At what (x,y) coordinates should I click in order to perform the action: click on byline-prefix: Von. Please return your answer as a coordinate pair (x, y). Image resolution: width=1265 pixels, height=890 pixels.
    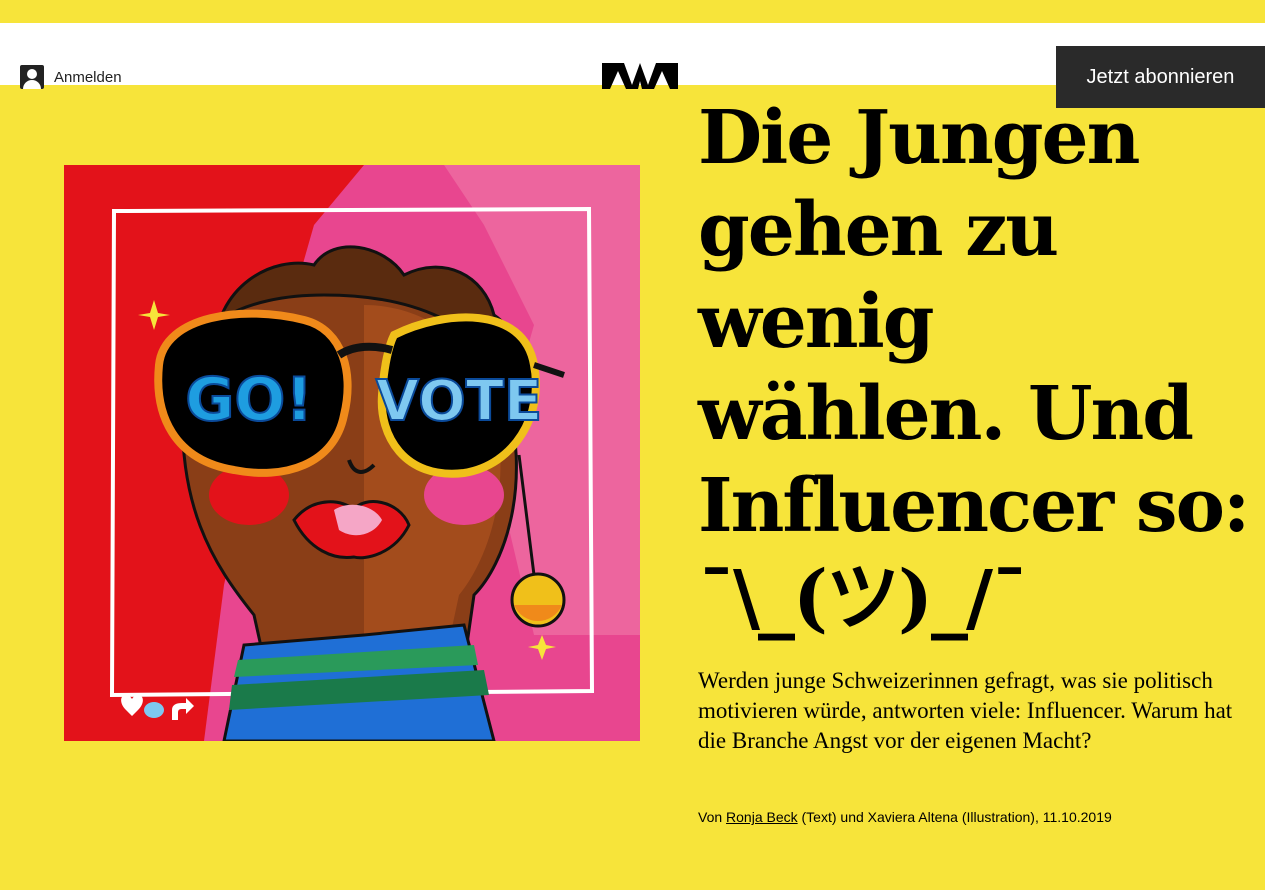
    Looking at the image, I should click on (710, 817).